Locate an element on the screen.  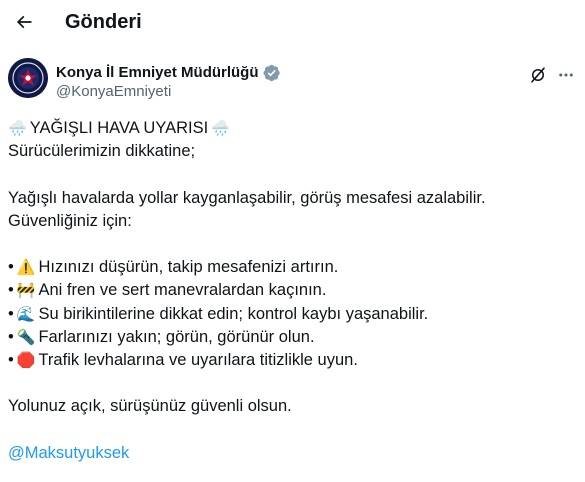
avatar is located at coordinates (28, 78).